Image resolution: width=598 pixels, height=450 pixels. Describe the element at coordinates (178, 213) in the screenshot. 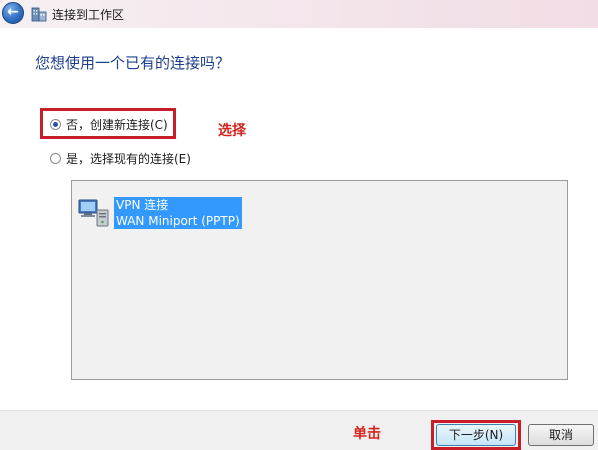

I see `connection-selection: VPN 连接 WAN Miniport (PPTP)` at that location.